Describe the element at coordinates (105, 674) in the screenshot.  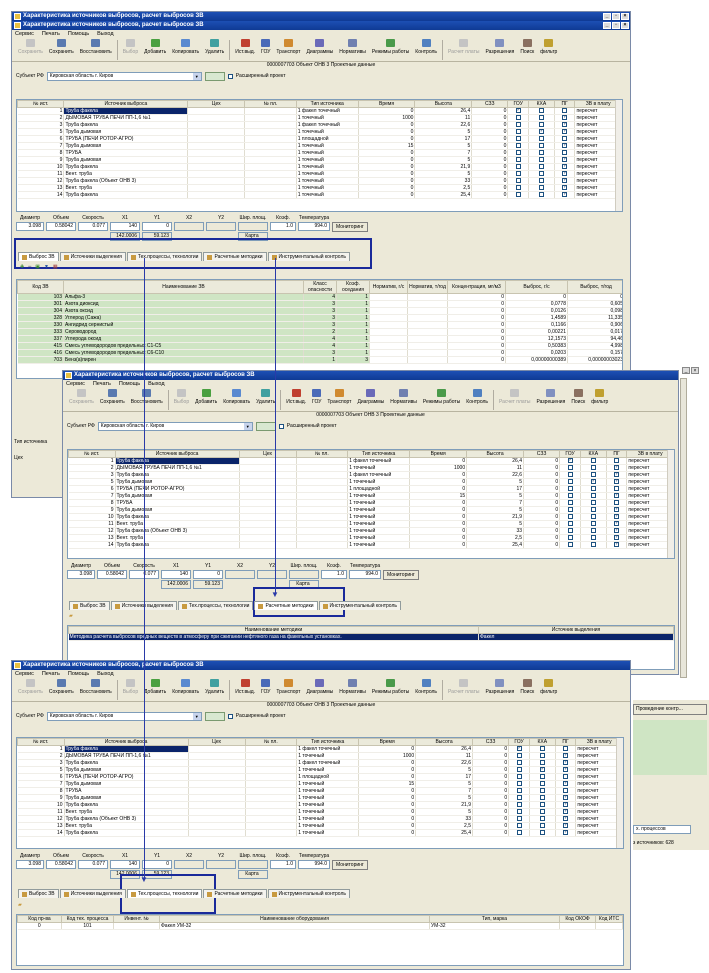
I see `menu-exit: Выход` at that location.